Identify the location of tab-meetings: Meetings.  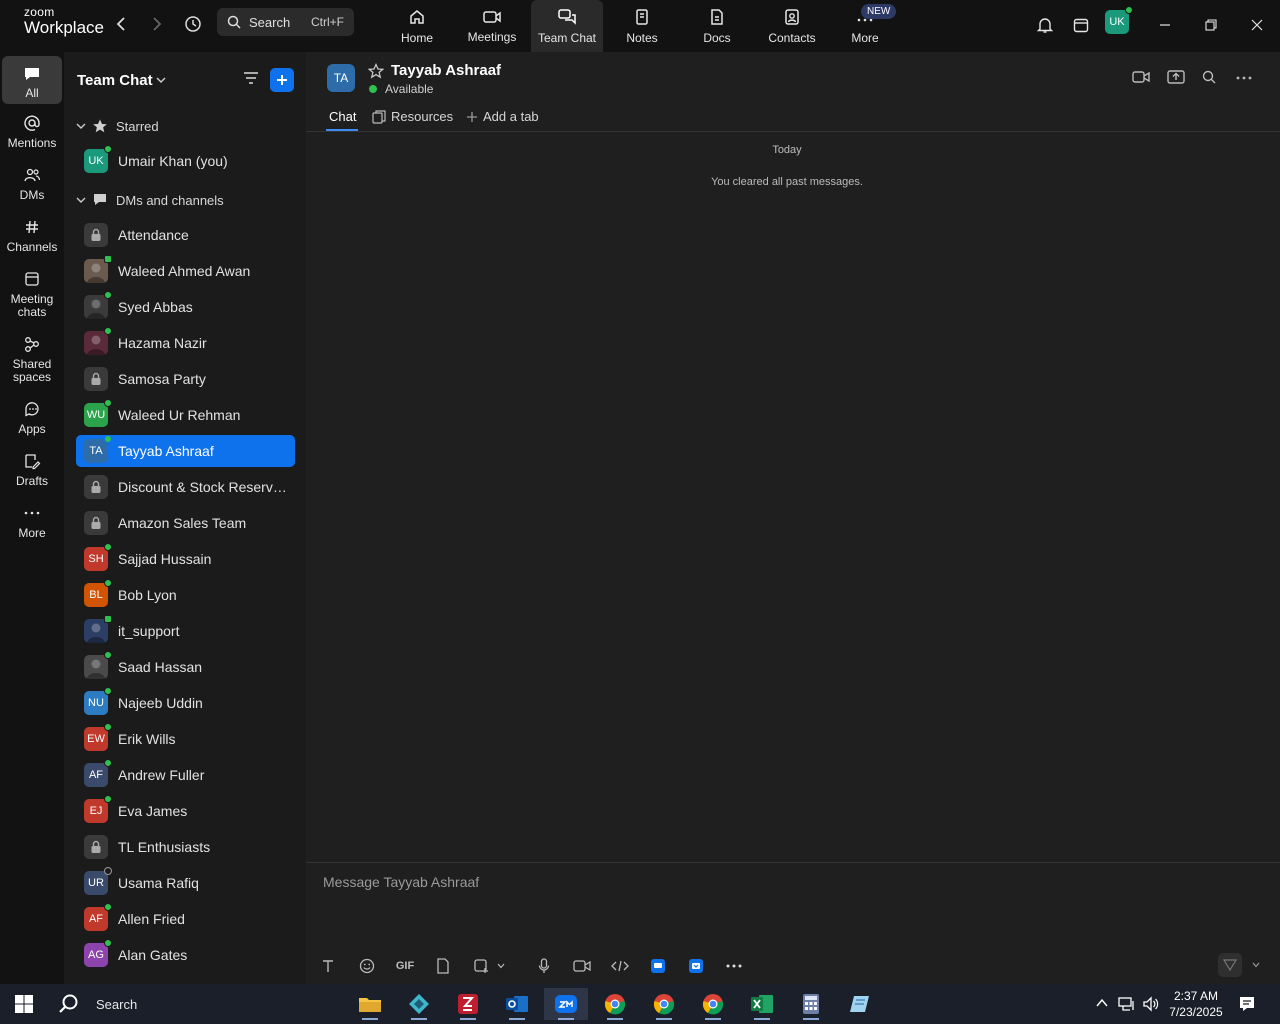
(492, 26).